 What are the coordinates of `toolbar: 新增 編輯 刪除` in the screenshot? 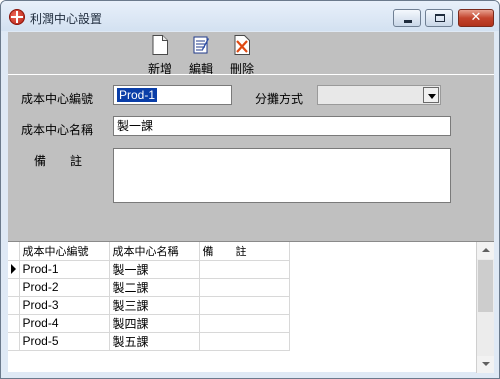 It's located at (251, 54).